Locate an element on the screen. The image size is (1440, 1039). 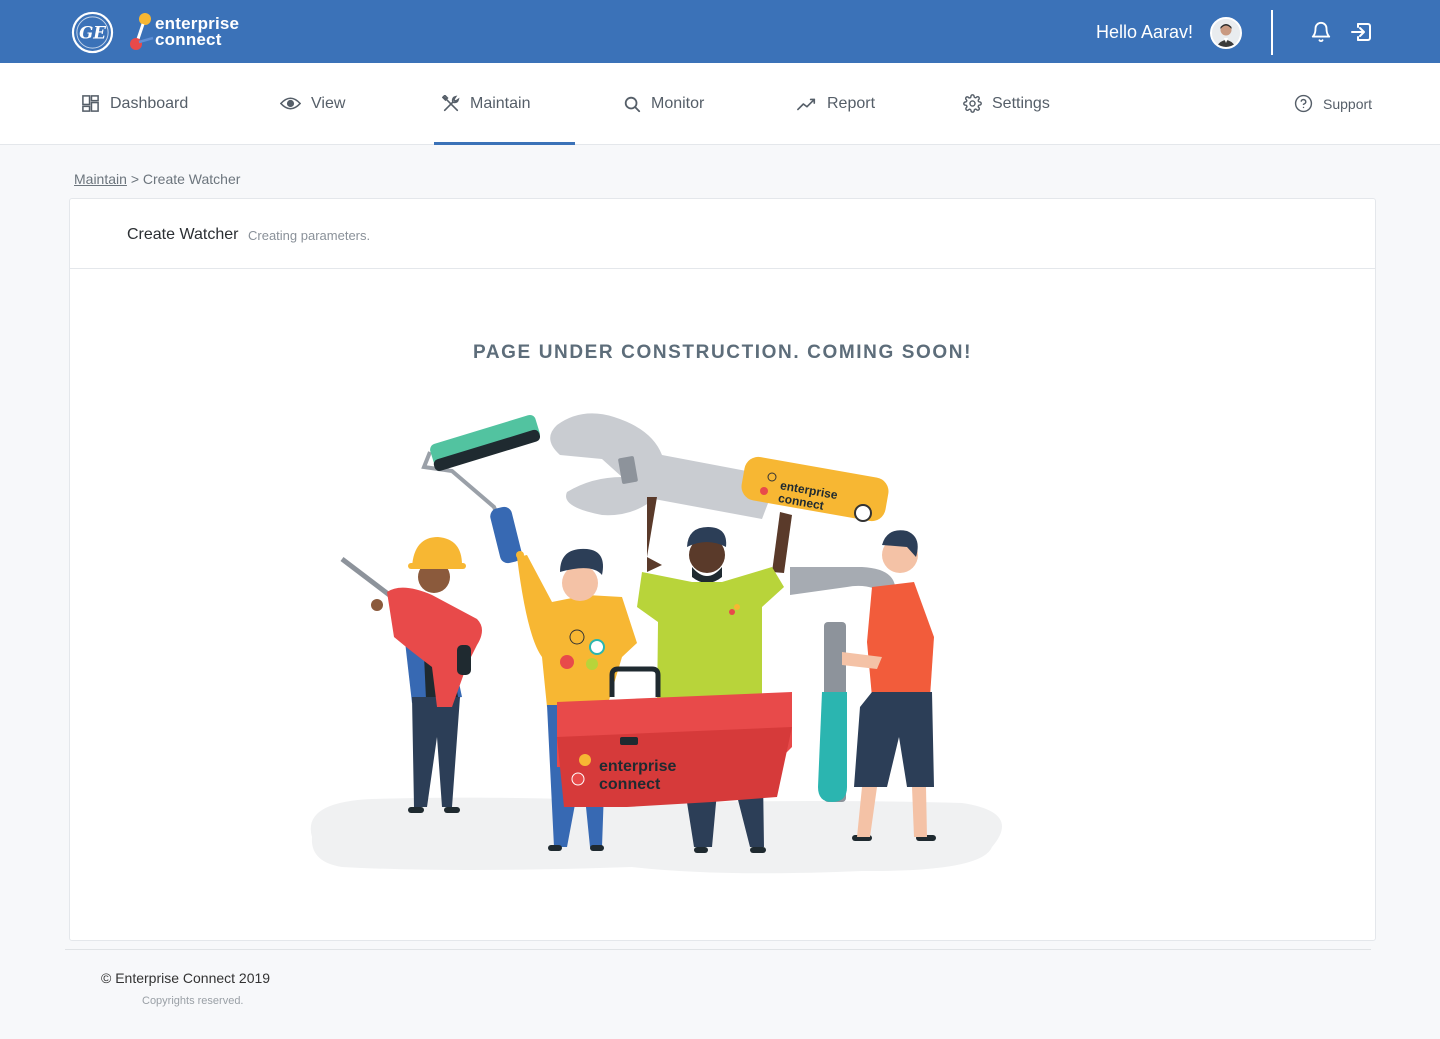
nav-maintain: Maintain is located at coordinates (505, 104).